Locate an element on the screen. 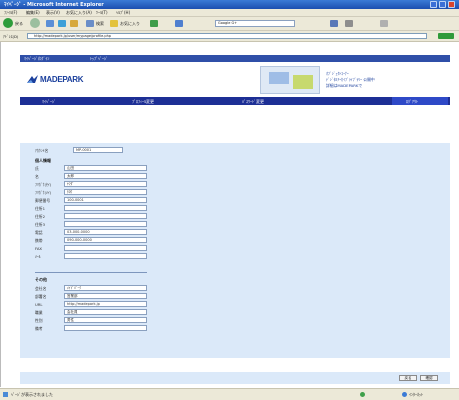 This screenshot has width=459, height=400. field-input: 100-0001 is located at coordinates (105, 200).